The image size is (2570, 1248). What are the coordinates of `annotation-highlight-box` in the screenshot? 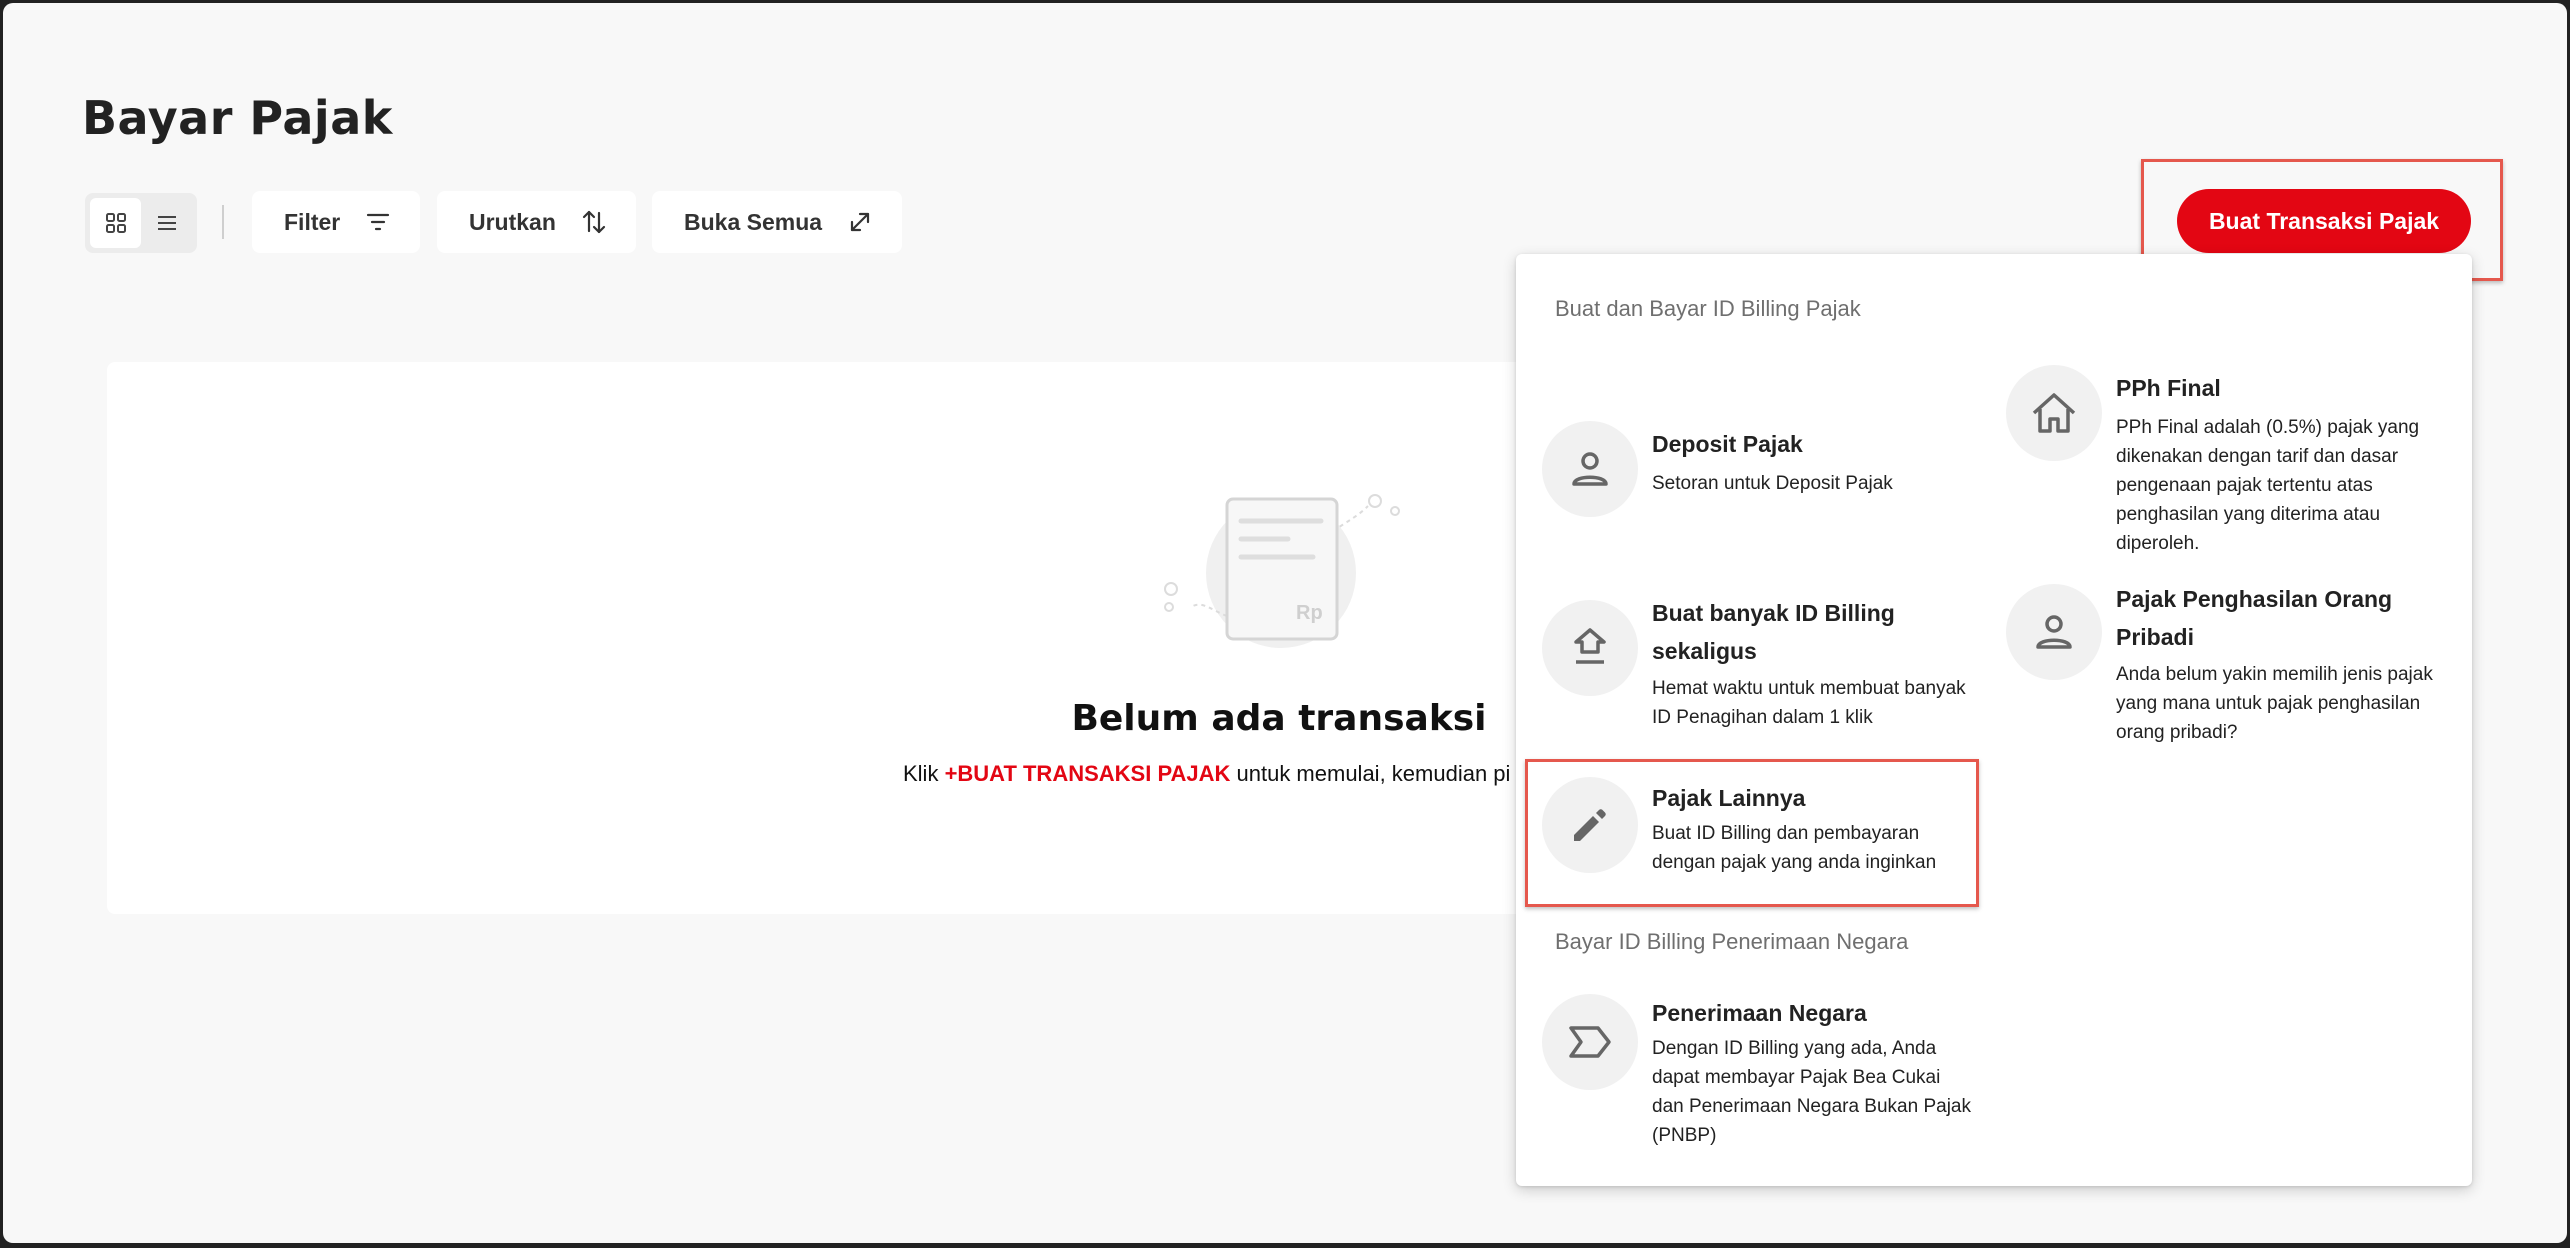 It's located at (1752, 833).